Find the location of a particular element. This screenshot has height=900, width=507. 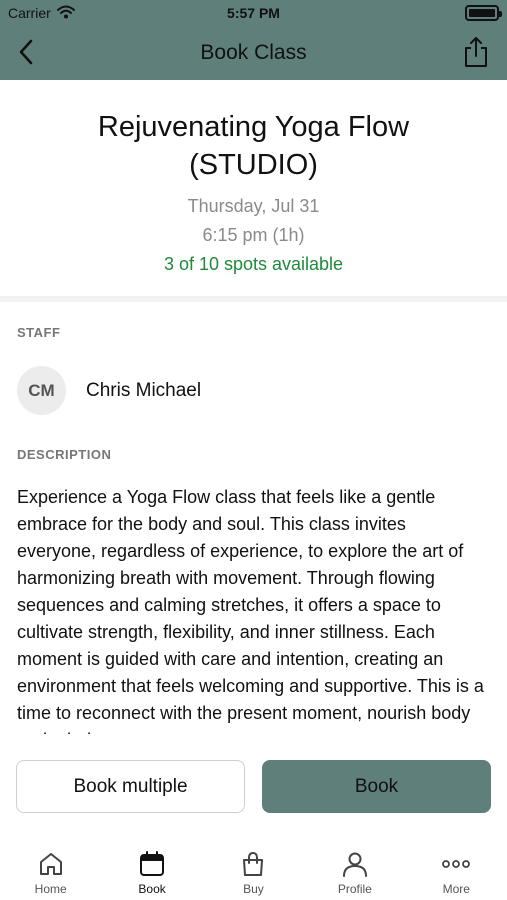

book-multiple-button: Book multiple is located at coordinates (130, 786).